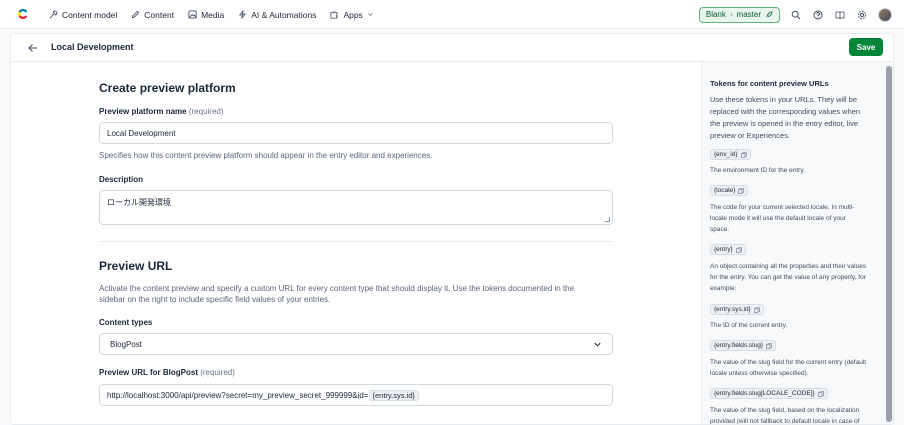  What do you see at coordinates (885, 14) in the screenshot?
I see `avatar` at bounding box center [885, 14].